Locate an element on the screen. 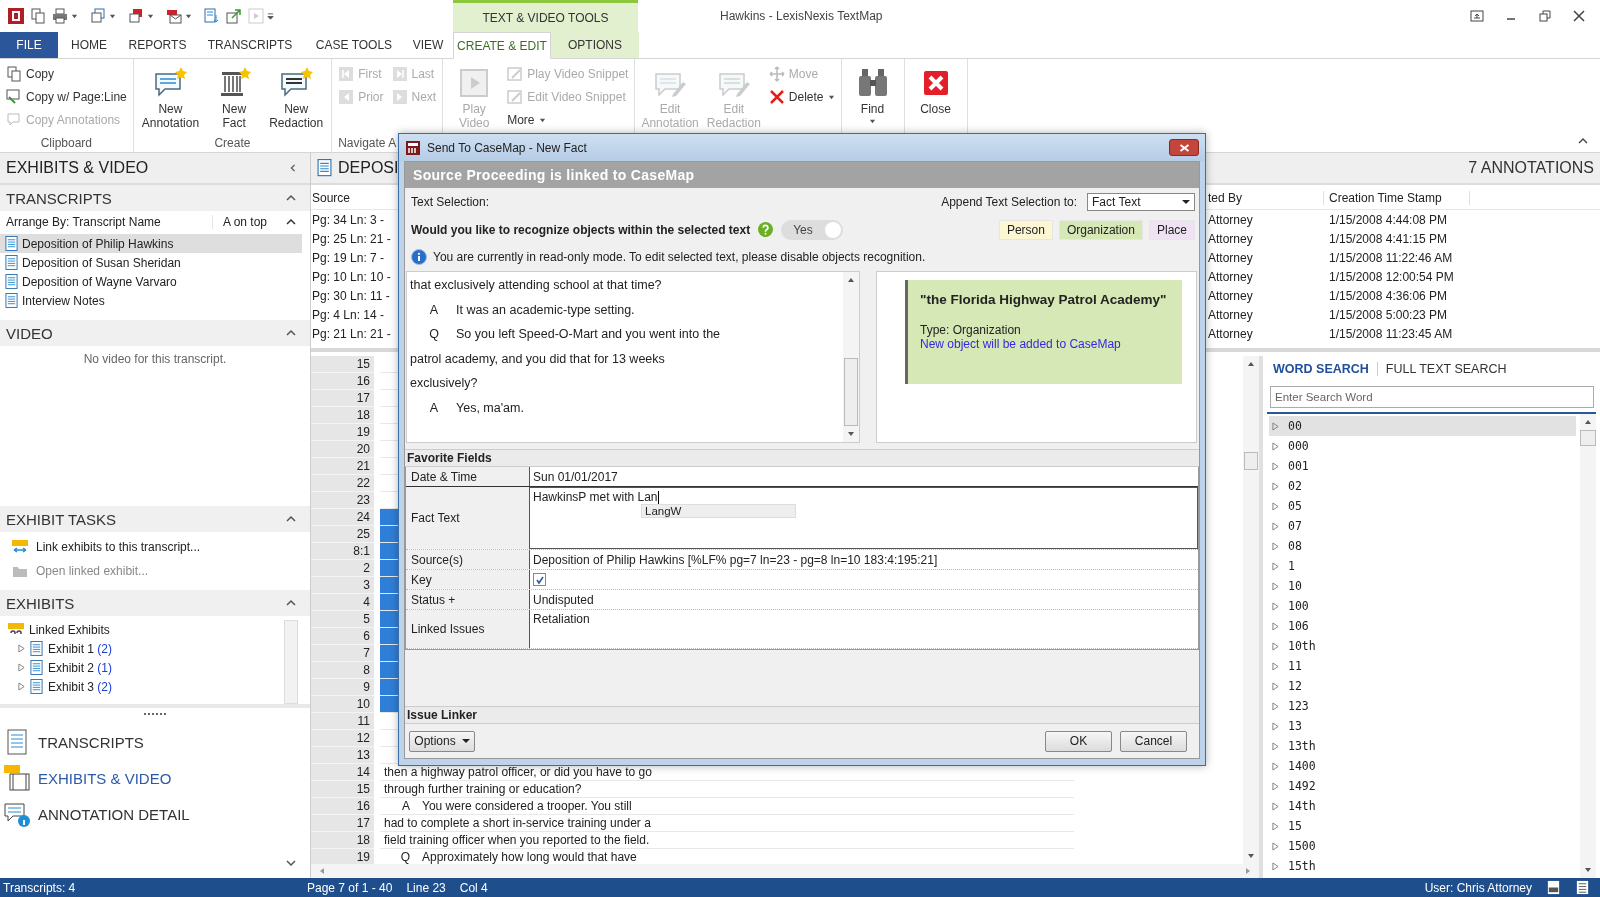  ribbon-button: Copy is located at coordinates (66, 74).